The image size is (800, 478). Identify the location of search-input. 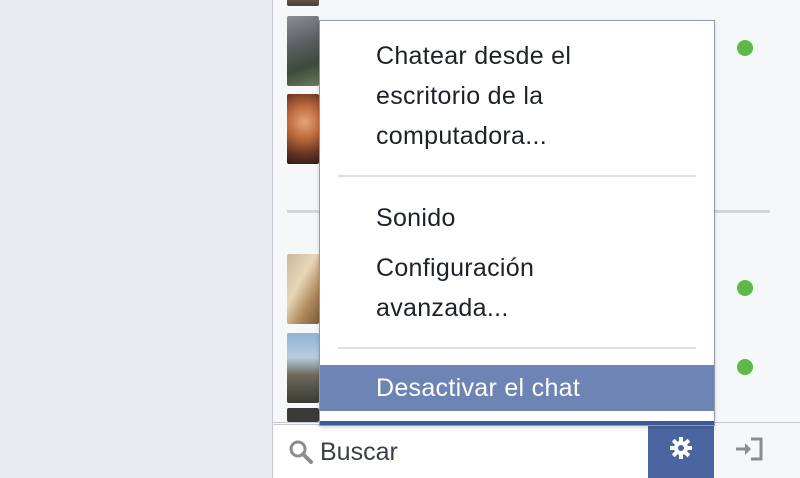
(470, 452).